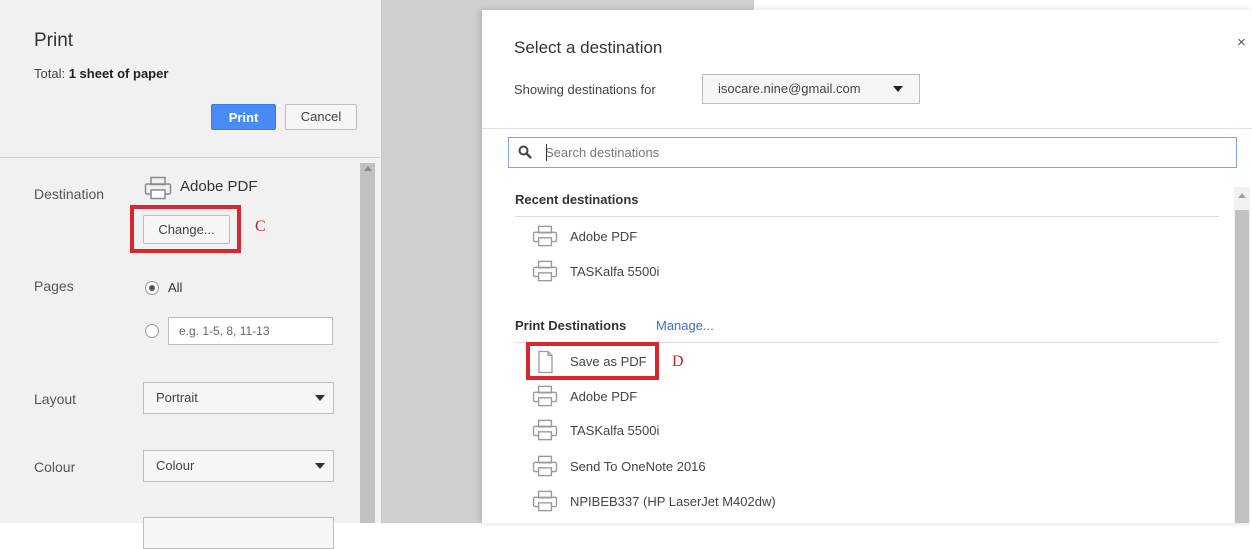  Describe the element at coordinates (638, 466) in the screenshot. I see `list-item-label: Send To OneNote 2016` at that location.